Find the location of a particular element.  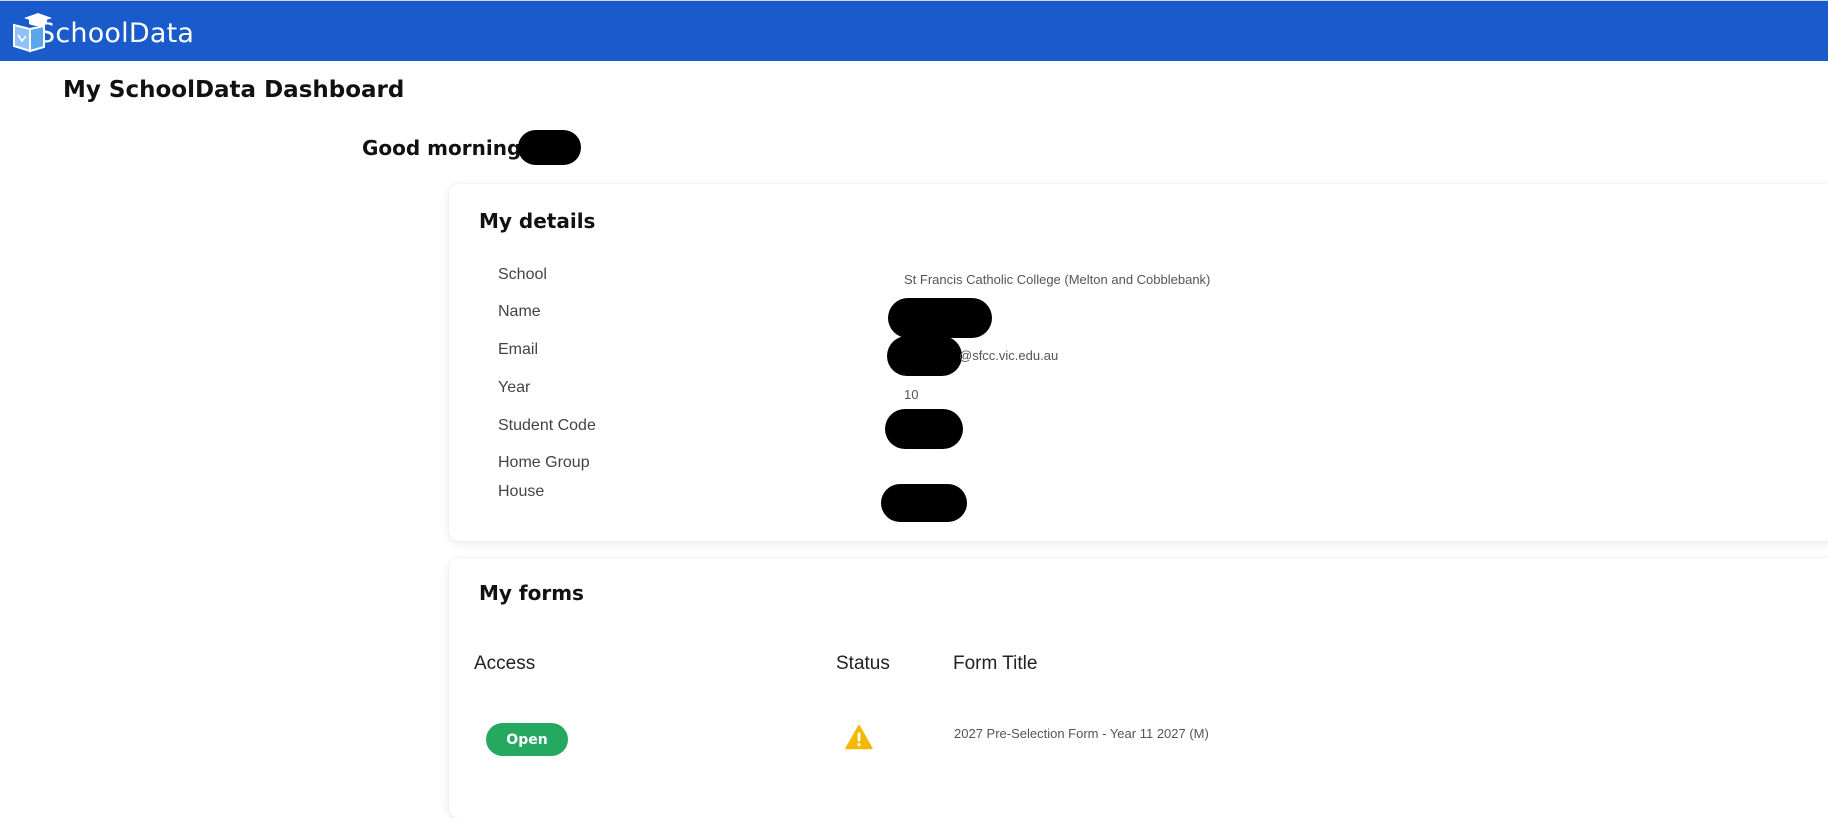

detail-label-house: House is located at coordinates (521, 491).